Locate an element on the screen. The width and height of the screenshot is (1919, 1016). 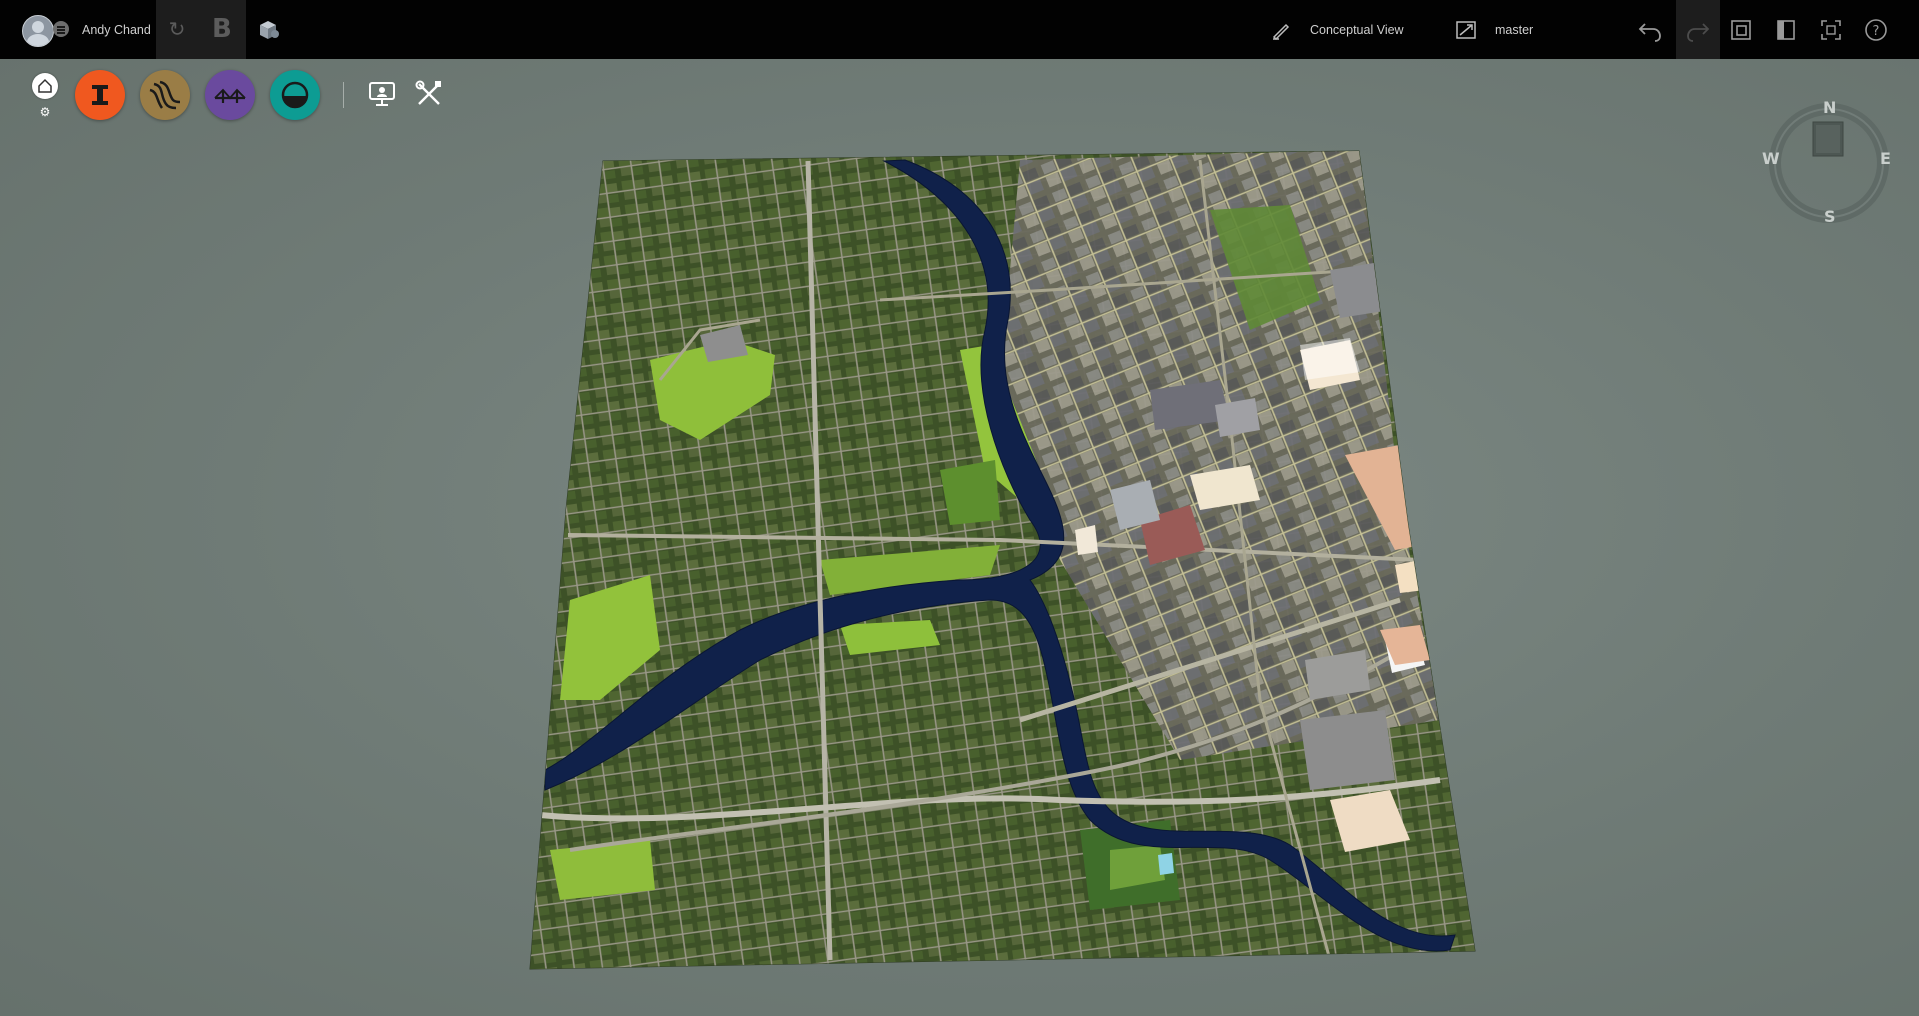
help-icon: ? is located at coordinates (1876, 30).